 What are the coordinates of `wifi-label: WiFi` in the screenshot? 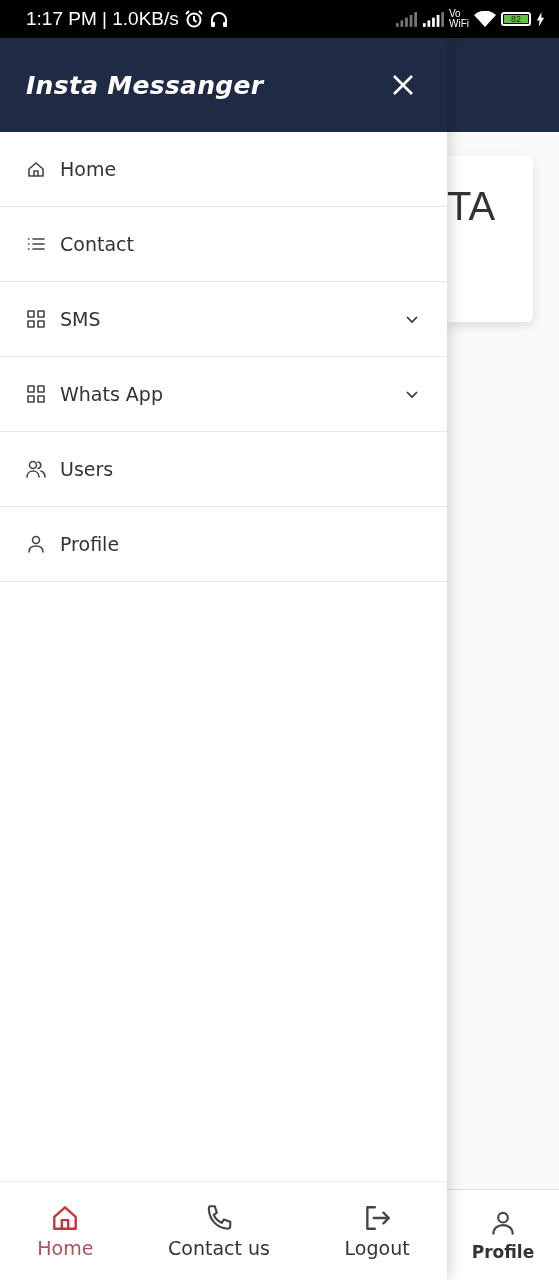 It's located at (459, 24).